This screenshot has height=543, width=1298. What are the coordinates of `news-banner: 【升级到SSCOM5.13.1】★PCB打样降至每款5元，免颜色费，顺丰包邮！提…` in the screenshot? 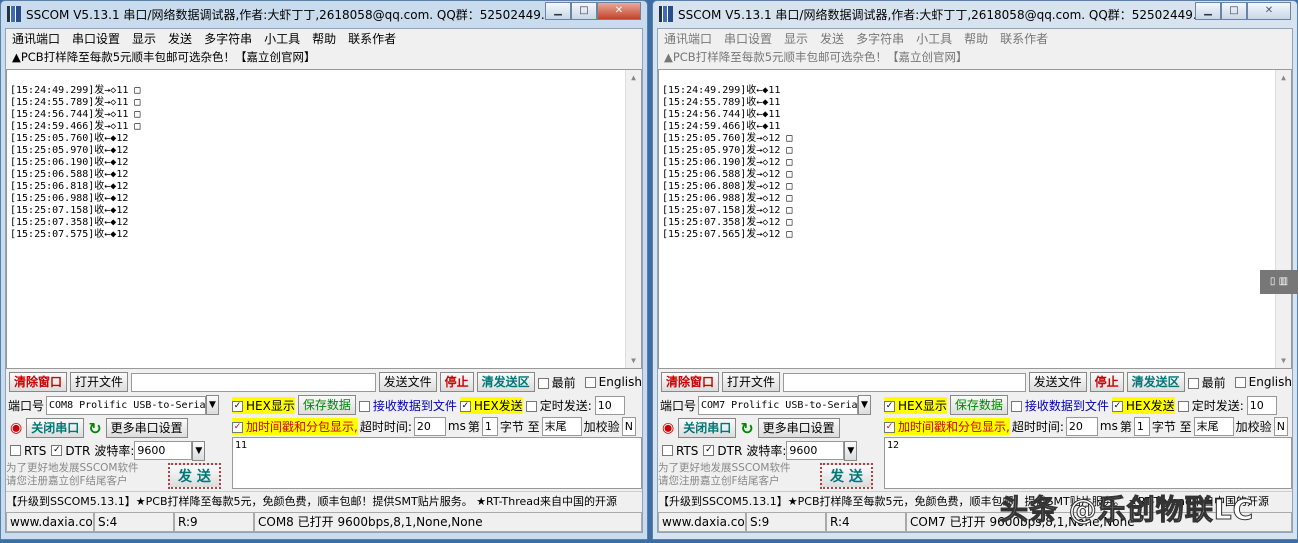 It's located at (324, 500).